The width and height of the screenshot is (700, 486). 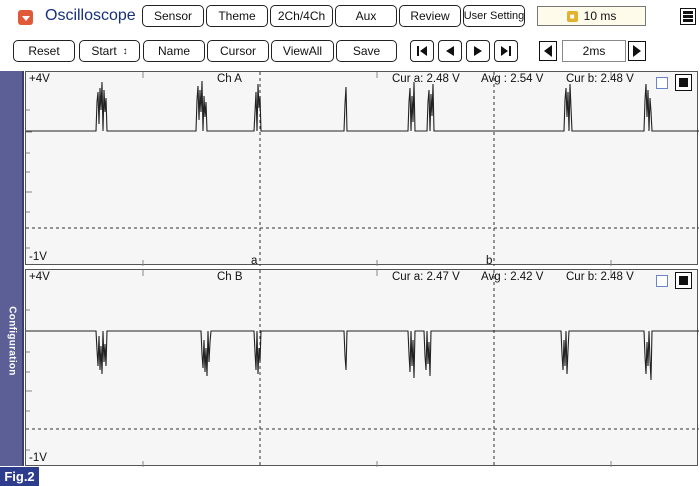 I want to click on channel-a-select-checkbox, so click(x=662, y=83).